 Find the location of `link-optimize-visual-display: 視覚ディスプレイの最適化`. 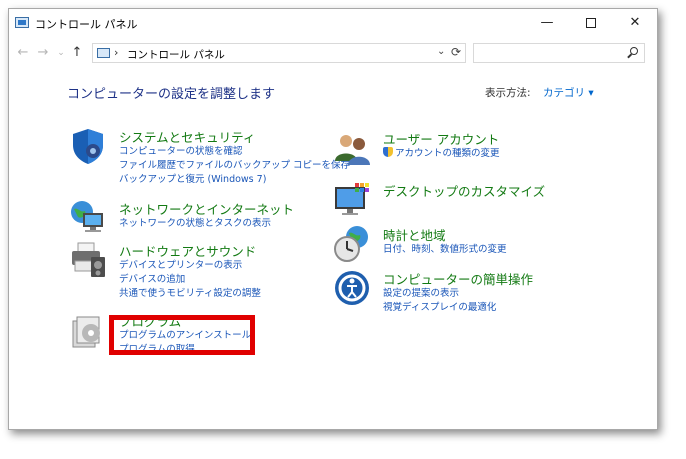

link-optimize-visual-display: 視覚ディスプレイの最適化 is located at coordinates (439, 308).